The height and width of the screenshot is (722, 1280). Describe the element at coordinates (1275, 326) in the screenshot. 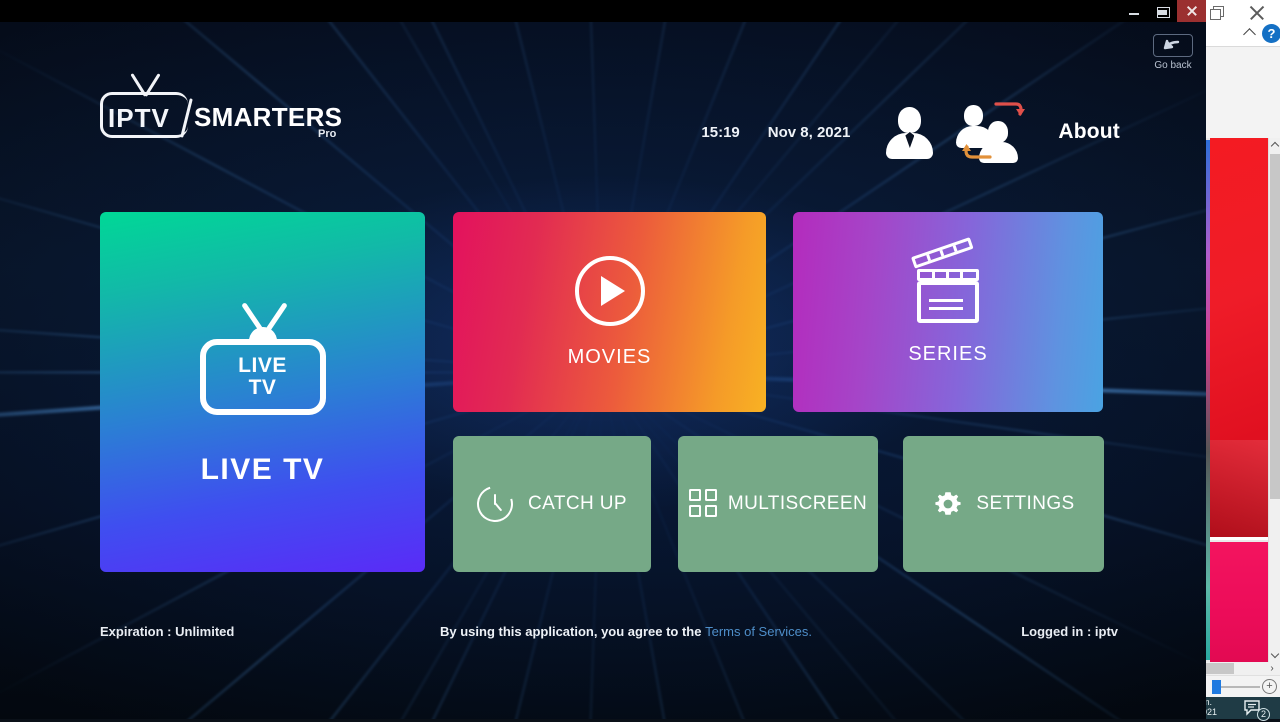

I see `vertical-scrollbar-thumb` at that location.